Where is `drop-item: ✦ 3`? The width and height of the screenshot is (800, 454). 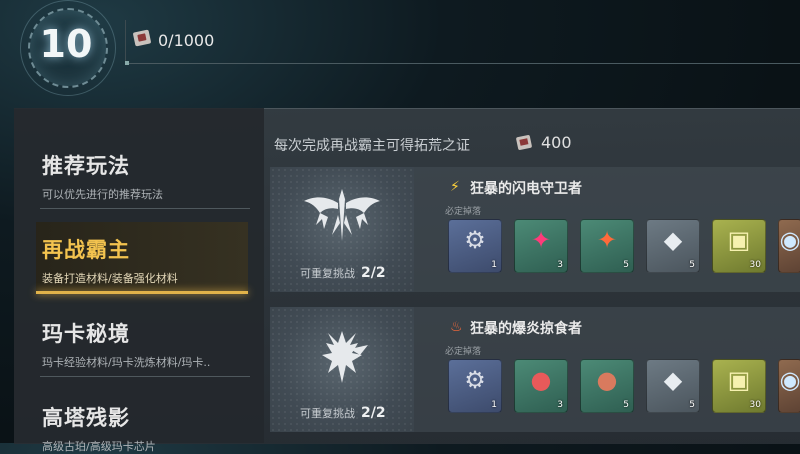 drop-item: ✦ 3 is located at coordinates (541, 246).